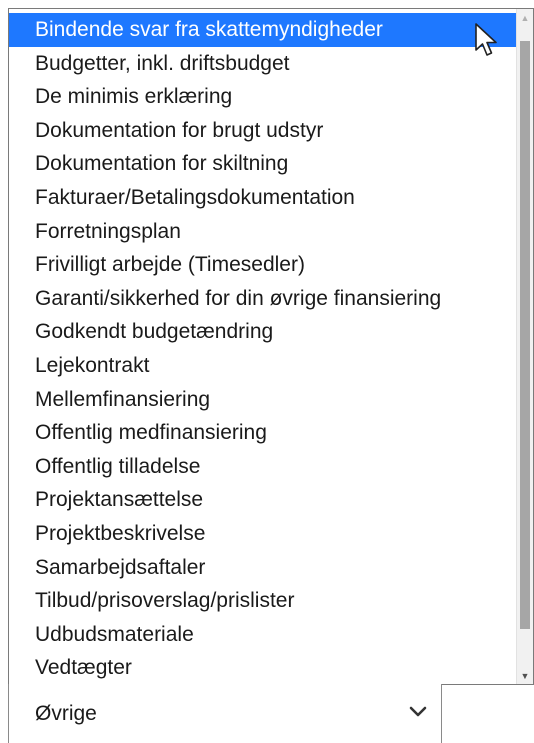  Describe the element at coordinates (263, 568) in the screenshot. I see `dropdown-option: Samarbejdsaftaler` at that location.